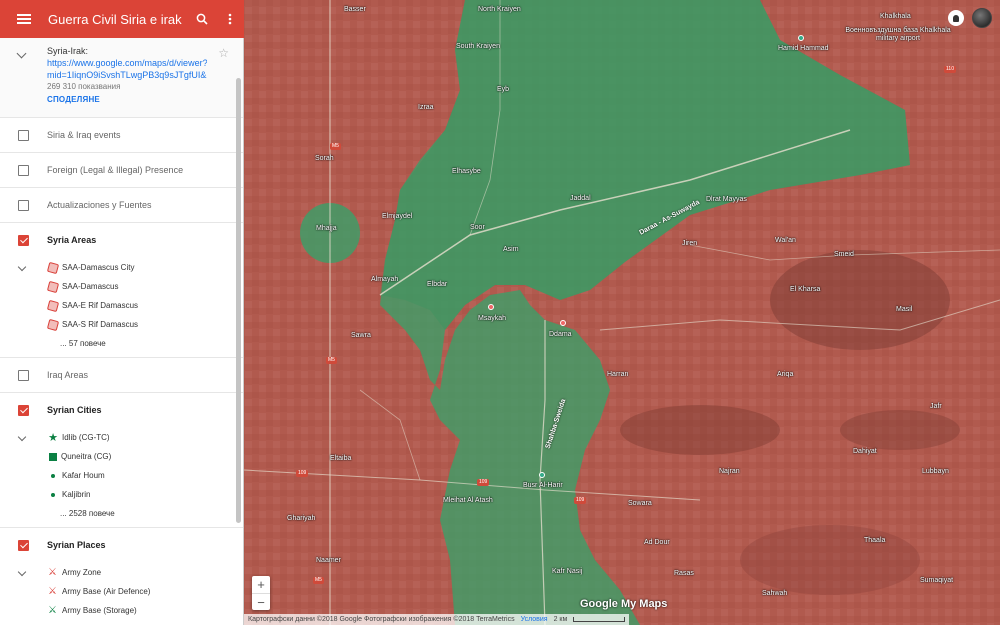 The width and height of the screenshot is (1000, 625). What do you see at coordinates (115, 170) in the screenshot?
I see `layer-name: Foreign (Legal & Illegal) Presence` at bounding box center [115, 170].